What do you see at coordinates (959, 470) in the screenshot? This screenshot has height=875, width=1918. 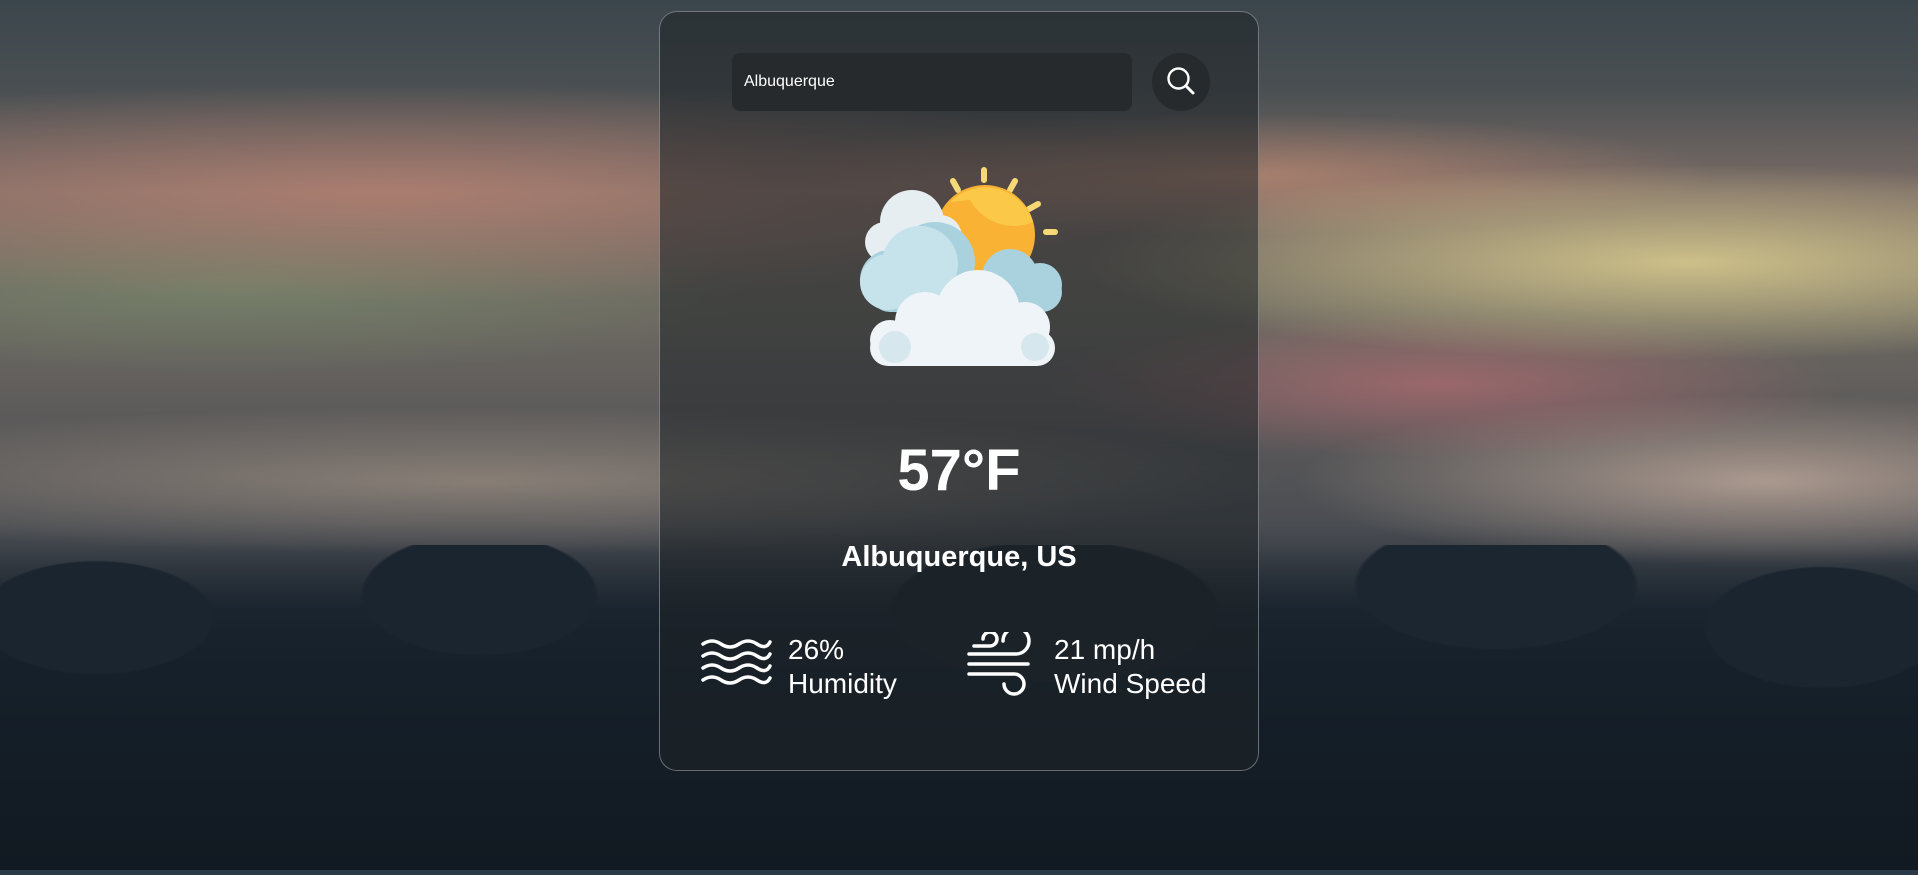 I see `temperature: 57°F` at bounding box center [959, 470].